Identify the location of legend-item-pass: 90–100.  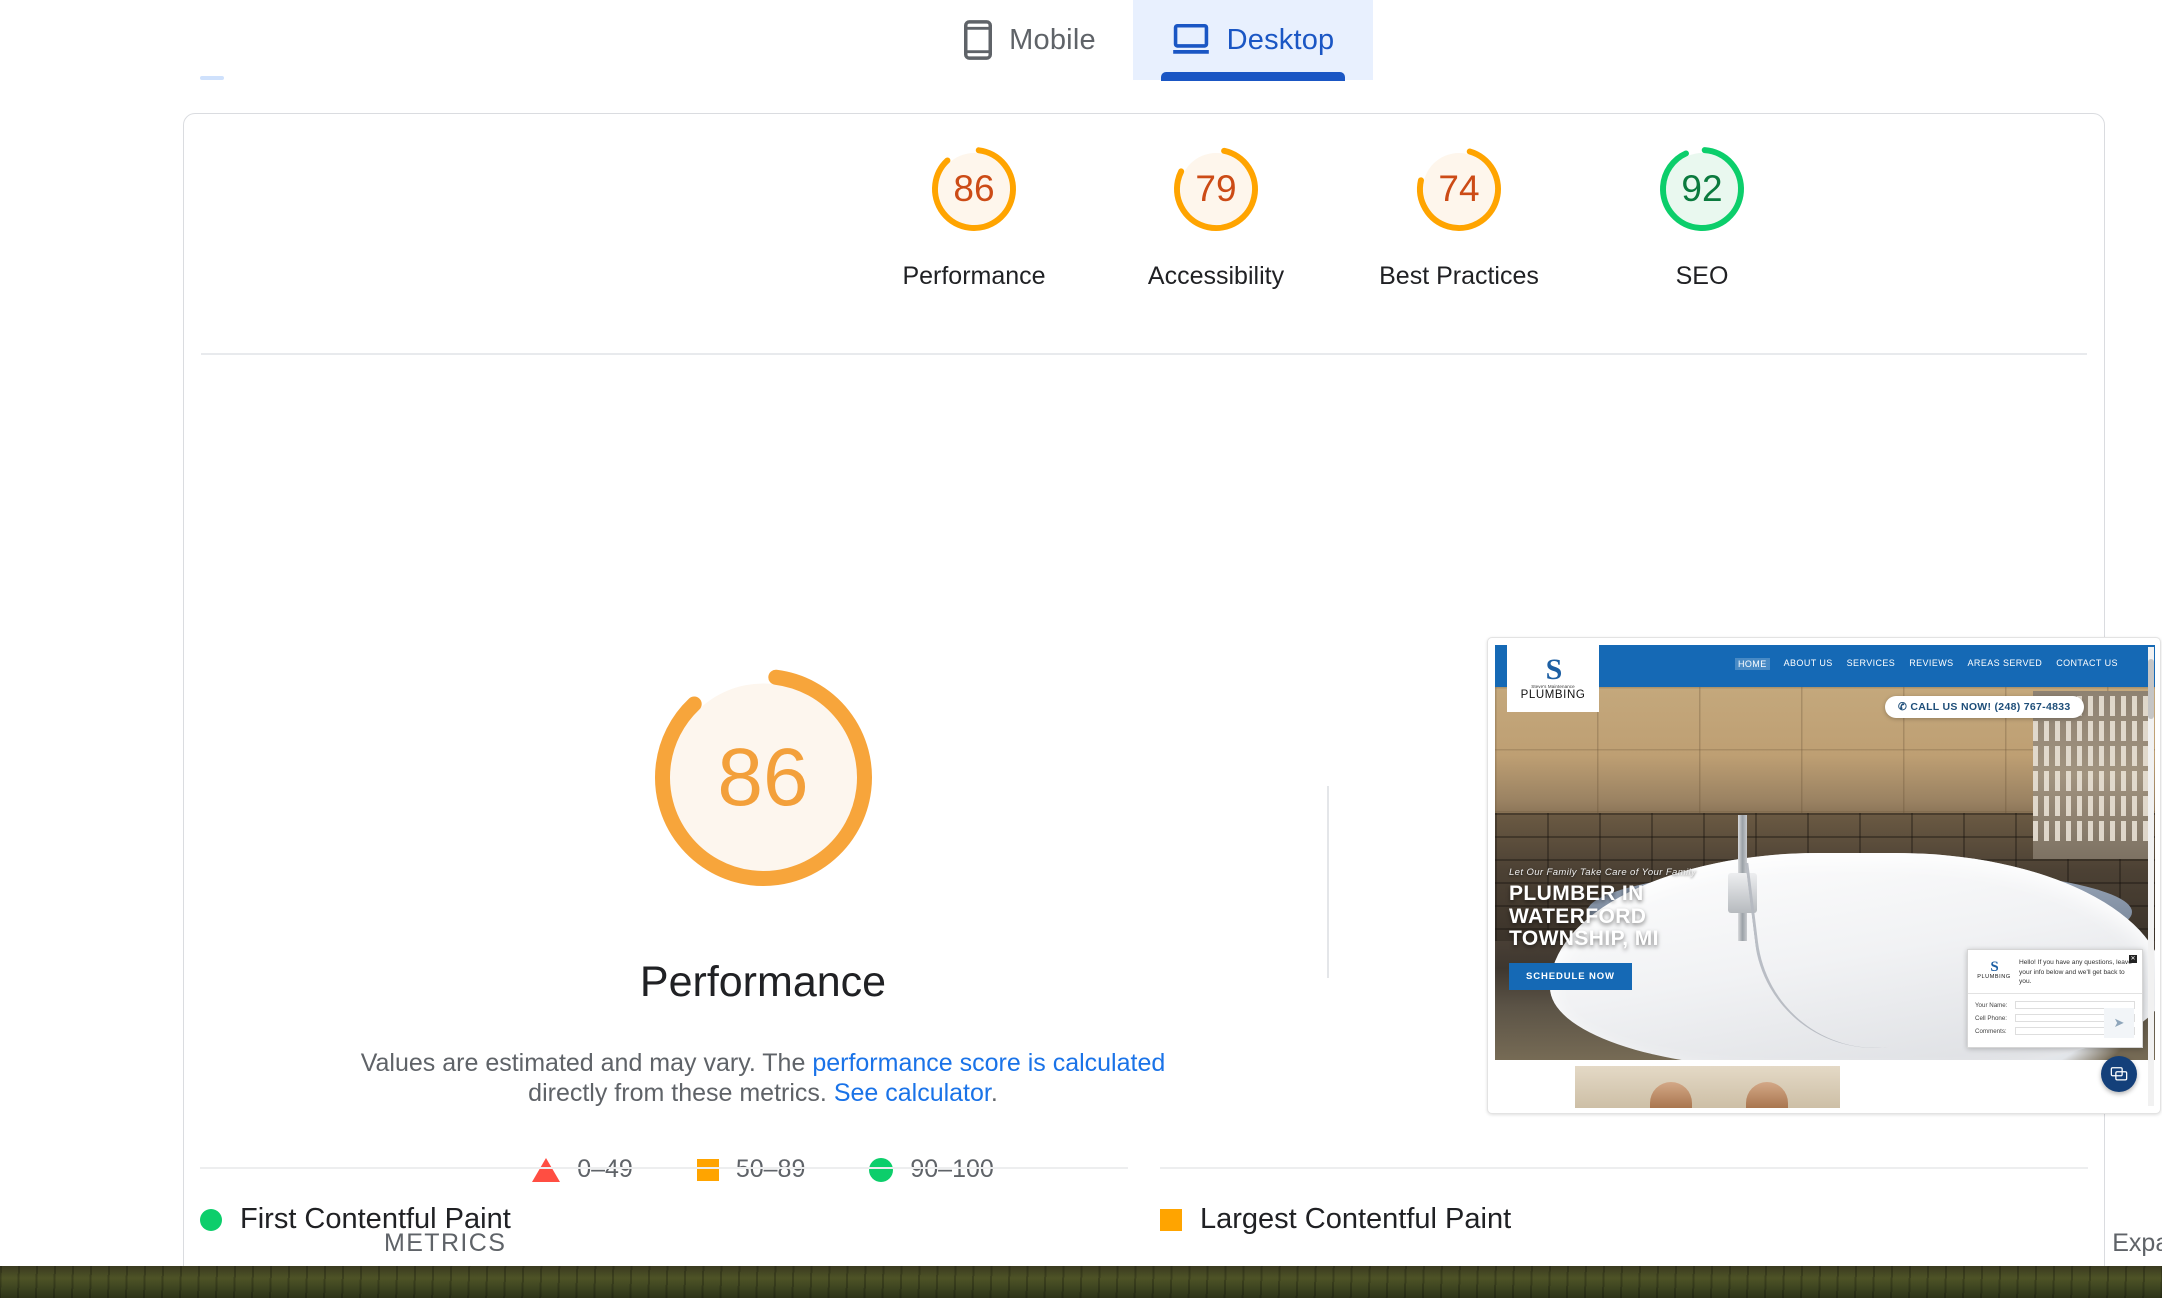
(931, 1169).